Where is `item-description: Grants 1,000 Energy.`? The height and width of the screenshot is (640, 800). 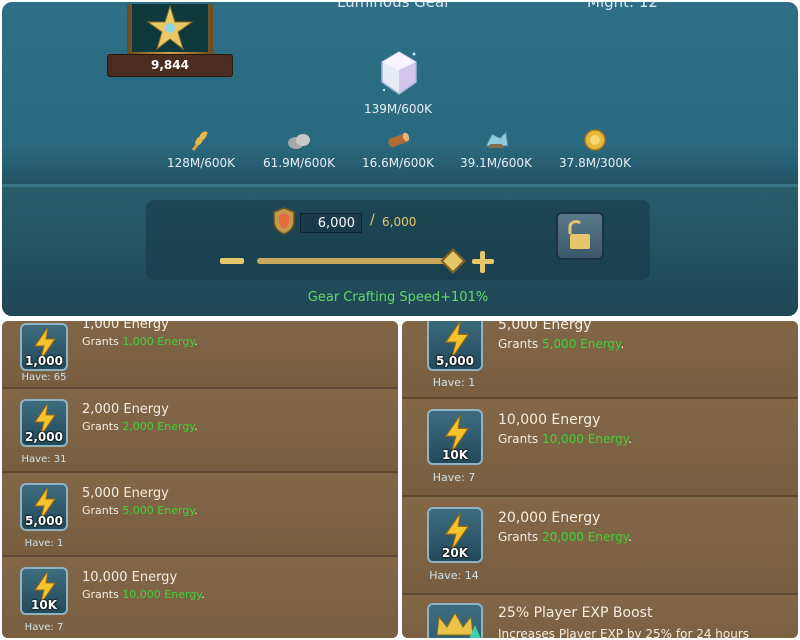
item-description: Grants 1,000 Energy. is located at coordinates (140, 341).